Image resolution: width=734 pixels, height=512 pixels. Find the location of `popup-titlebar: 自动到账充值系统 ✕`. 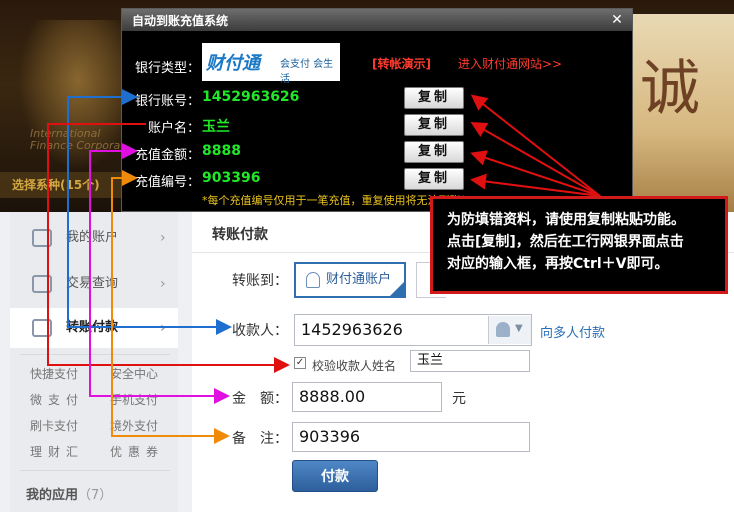

popup-titlebar: 自动到账充值系统 ✕ is located at coordinates (377, 20).